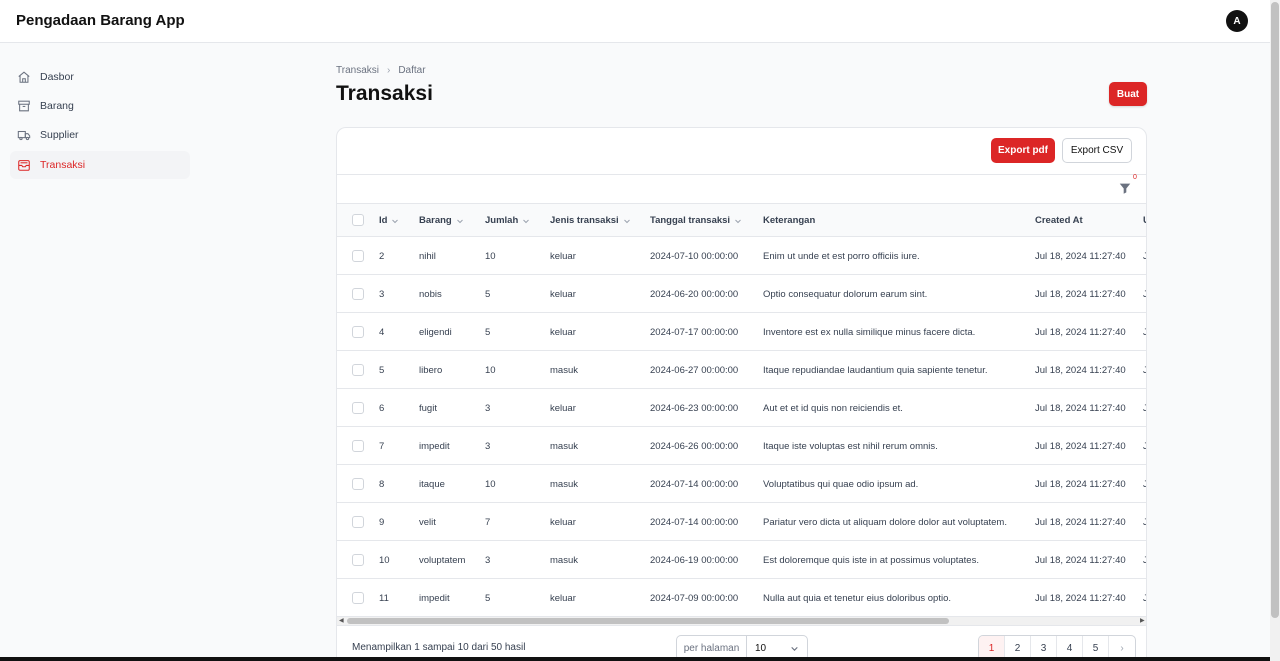 This screenshot has width=1280, height=661. What do you see at coordinates (1125, 188) in the screenshot?
I see `filter-icon` at bounding box center [1125, 188].